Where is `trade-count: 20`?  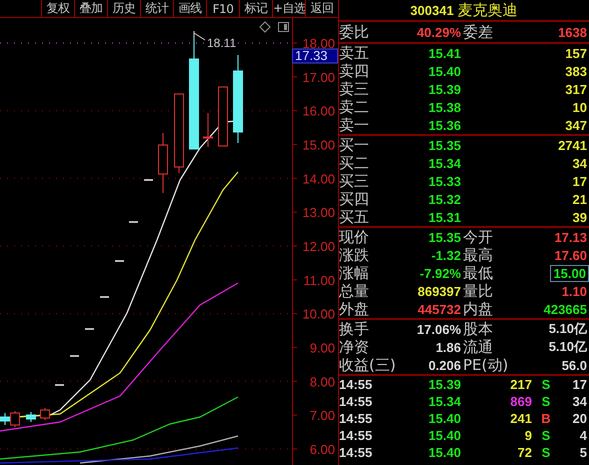
trade-count: 20 is located at coordinates (580, 418).